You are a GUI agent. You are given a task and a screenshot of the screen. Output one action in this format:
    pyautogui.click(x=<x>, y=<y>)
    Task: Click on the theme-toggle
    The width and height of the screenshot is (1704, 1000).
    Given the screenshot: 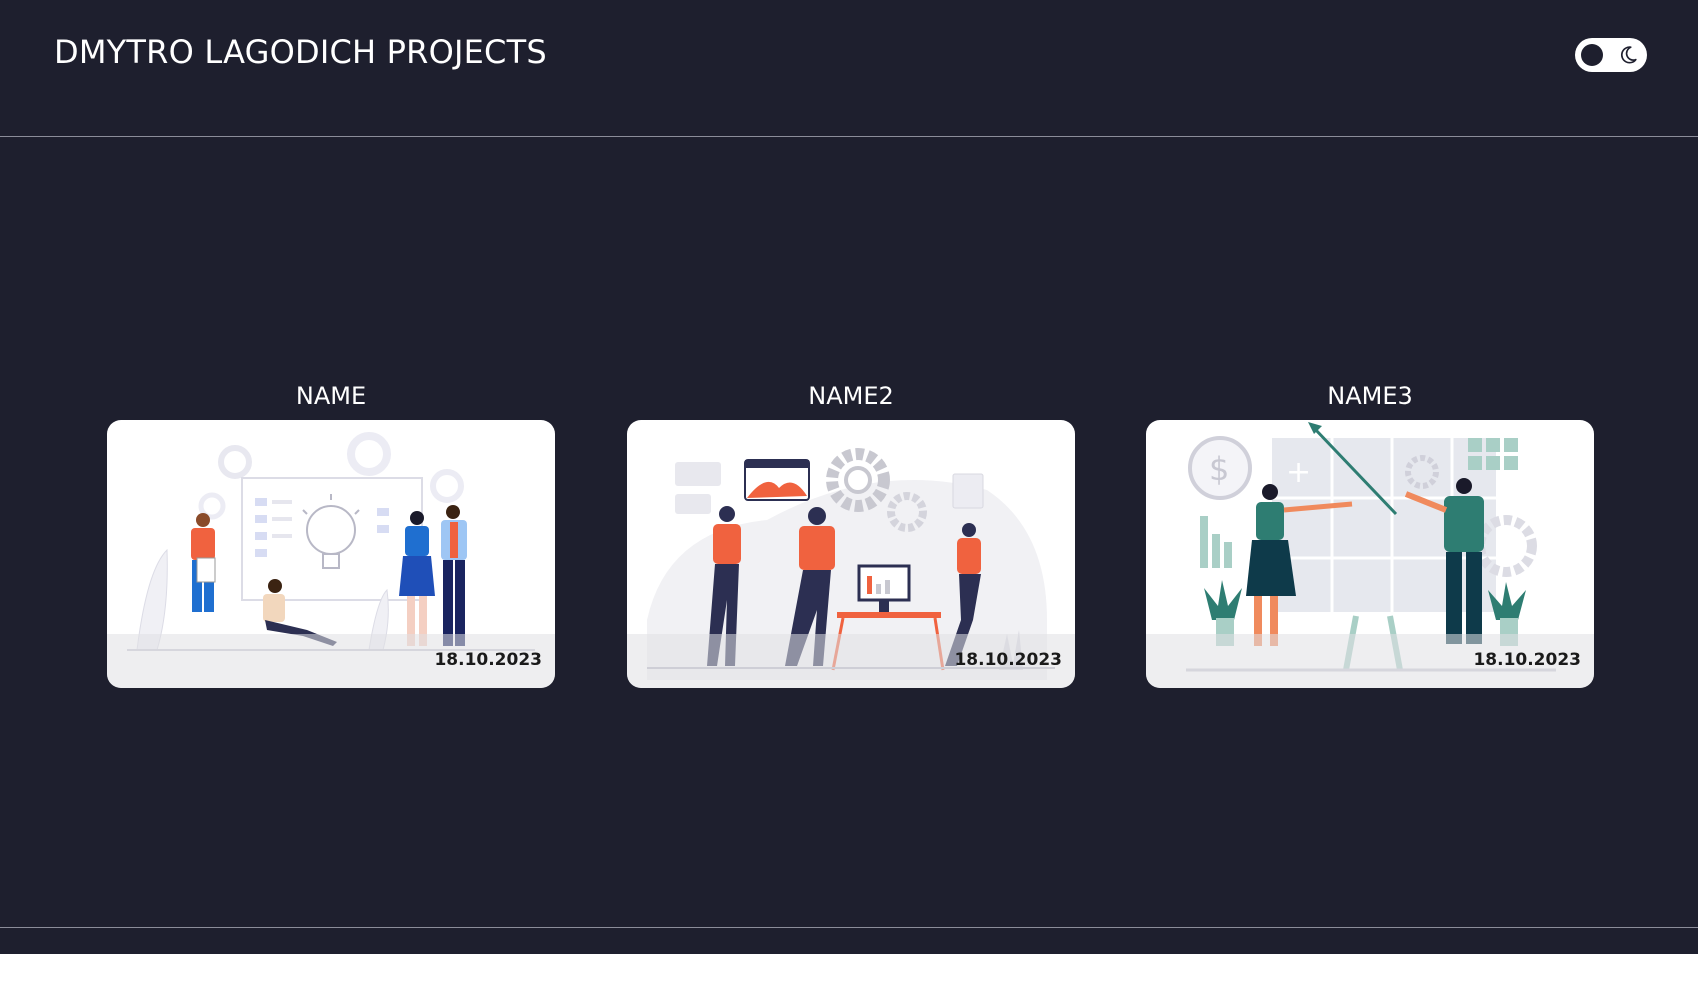 What is the action you would take?
    pyautogui.click(x=1611, y=55)
    